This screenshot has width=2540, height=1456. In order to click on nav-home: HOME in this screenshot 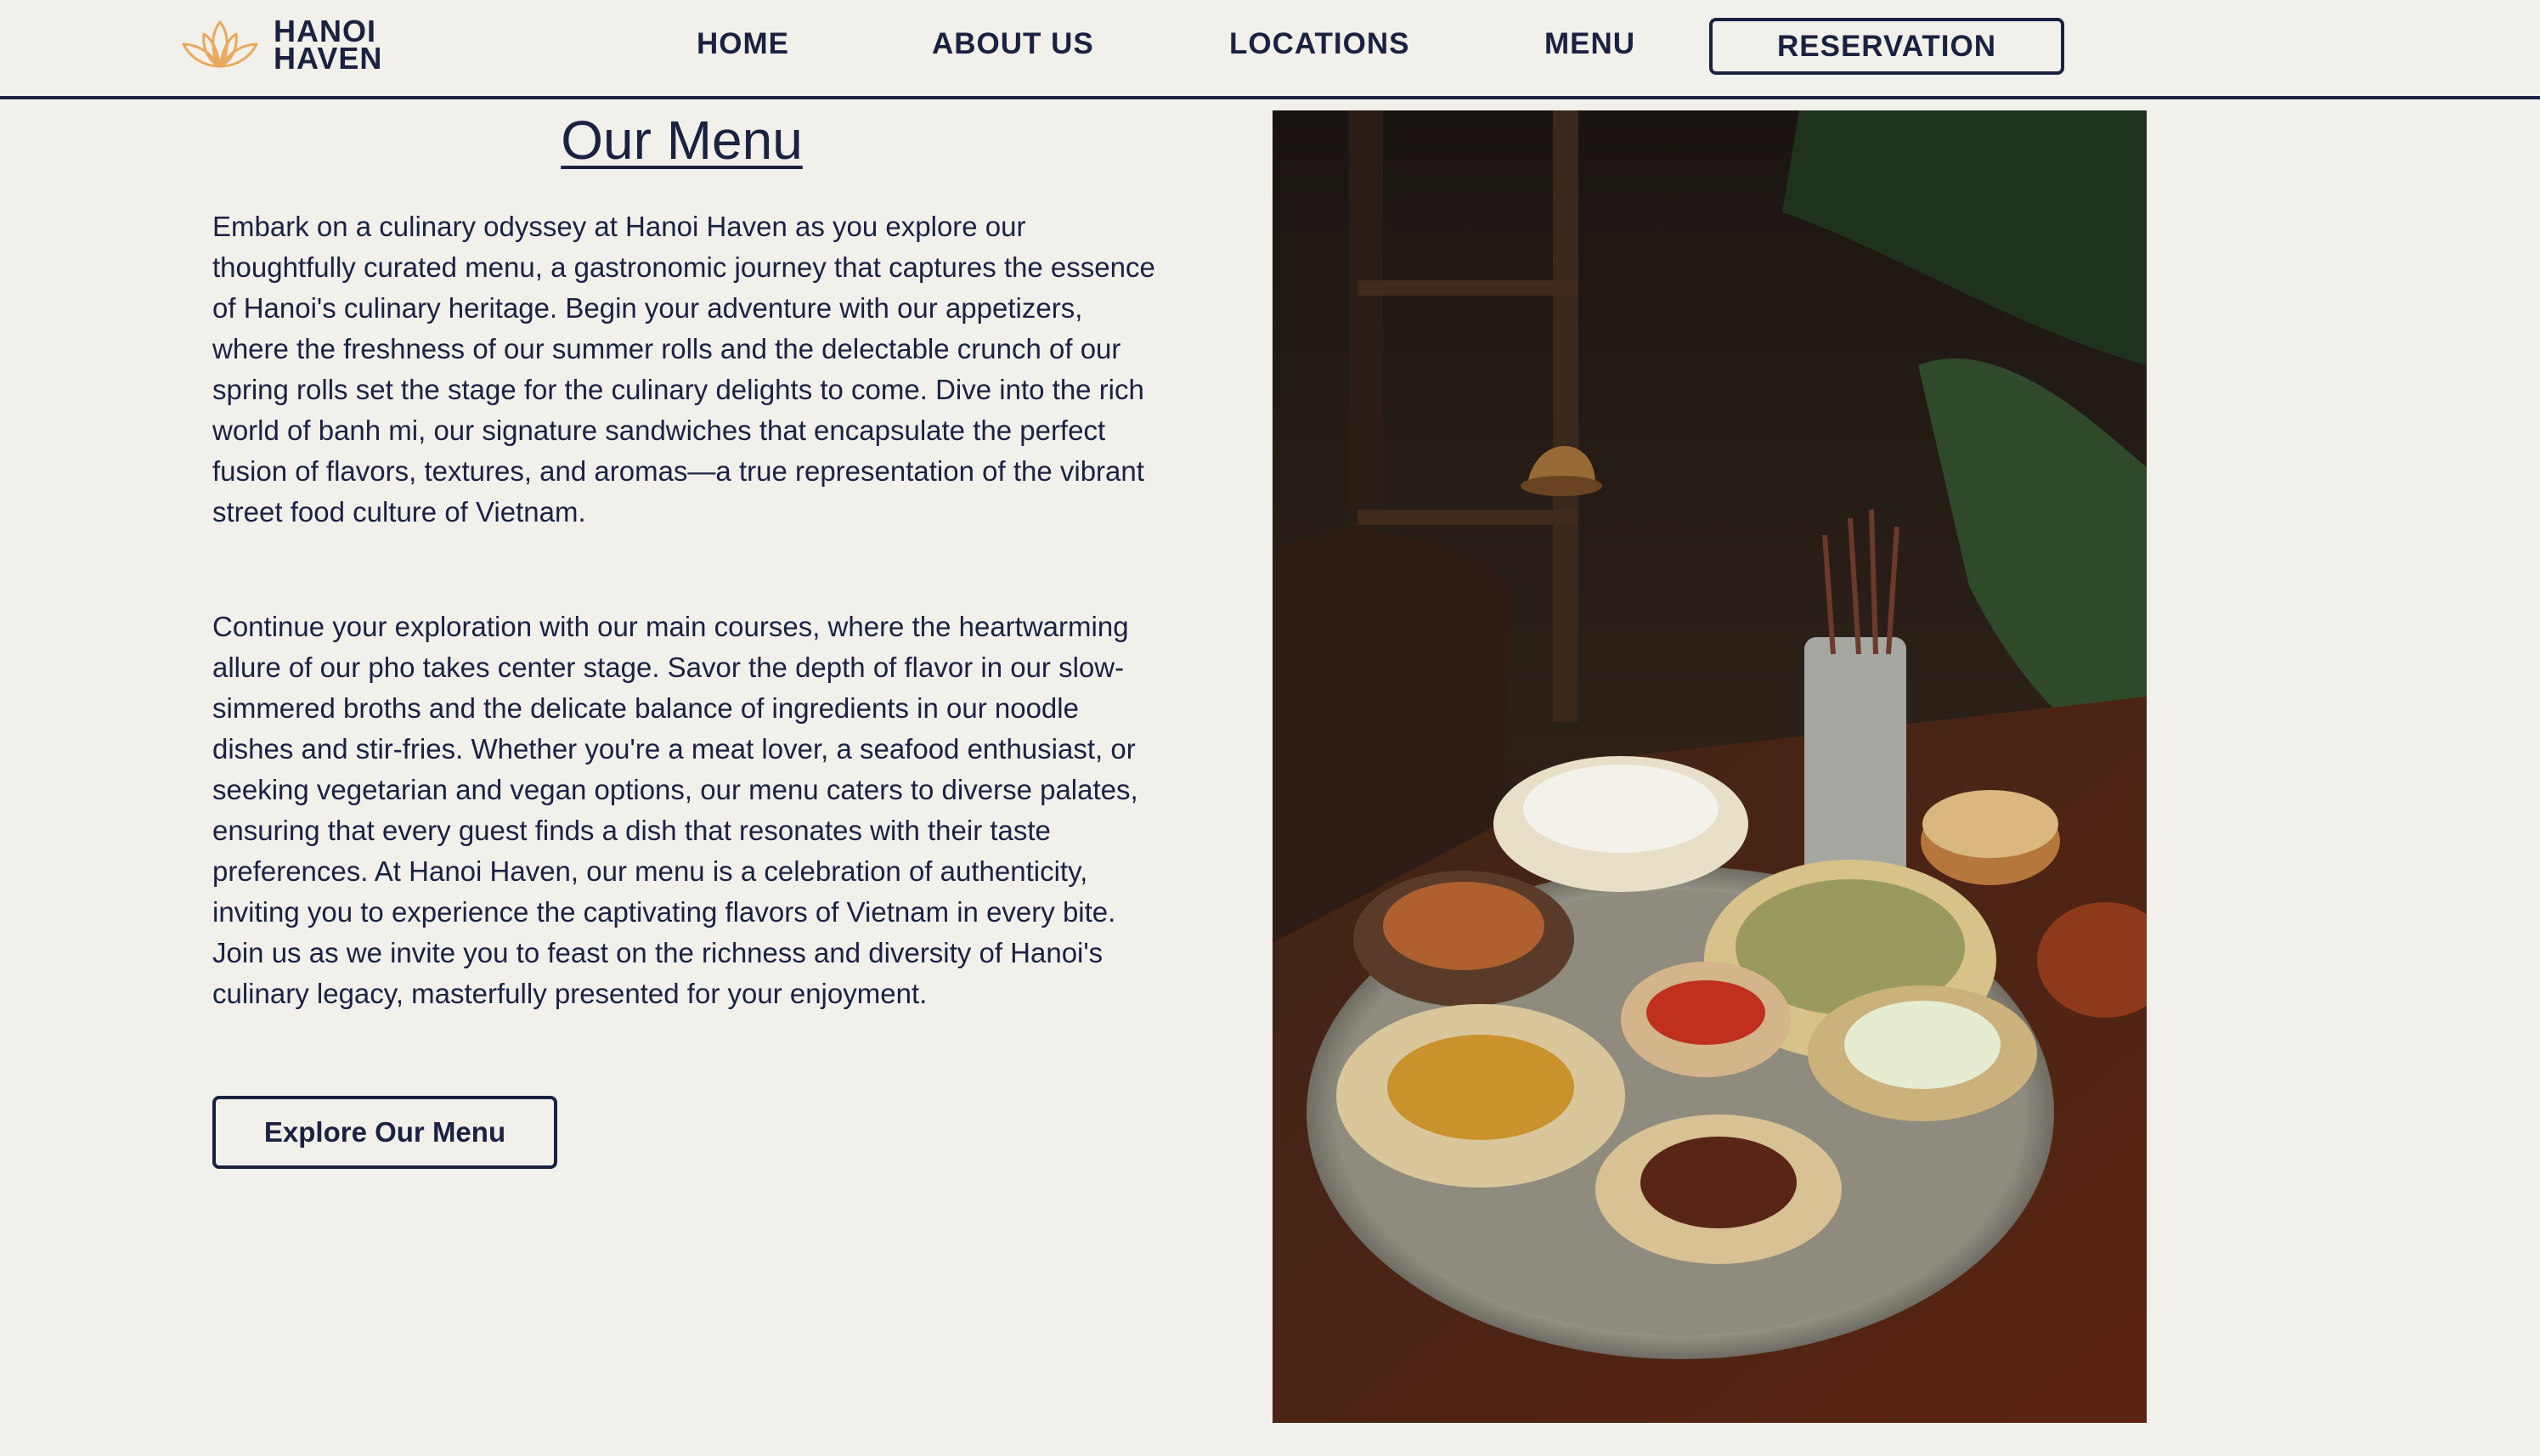, I will do `click(743, 44)`.